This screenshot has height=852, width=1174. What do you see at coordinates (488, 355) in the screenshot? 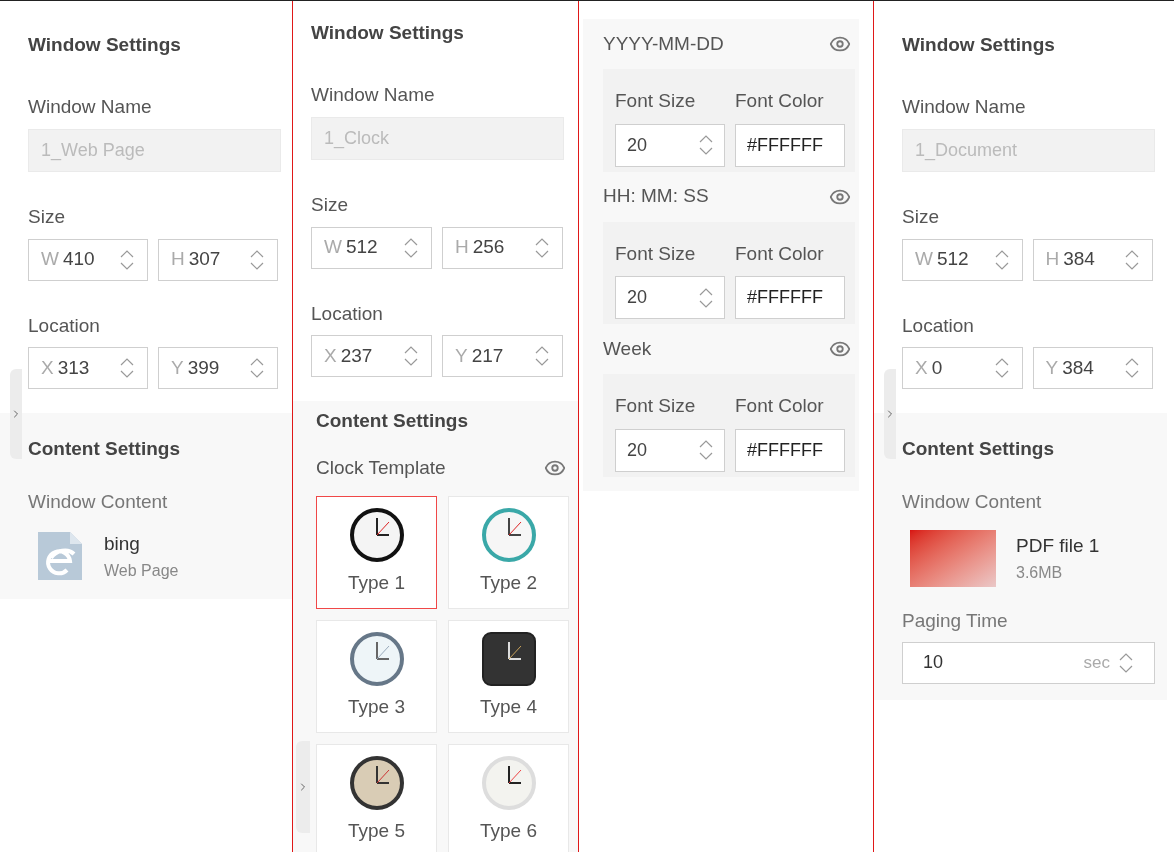
I see `field-value: 217` at bounding box center [488, 355].